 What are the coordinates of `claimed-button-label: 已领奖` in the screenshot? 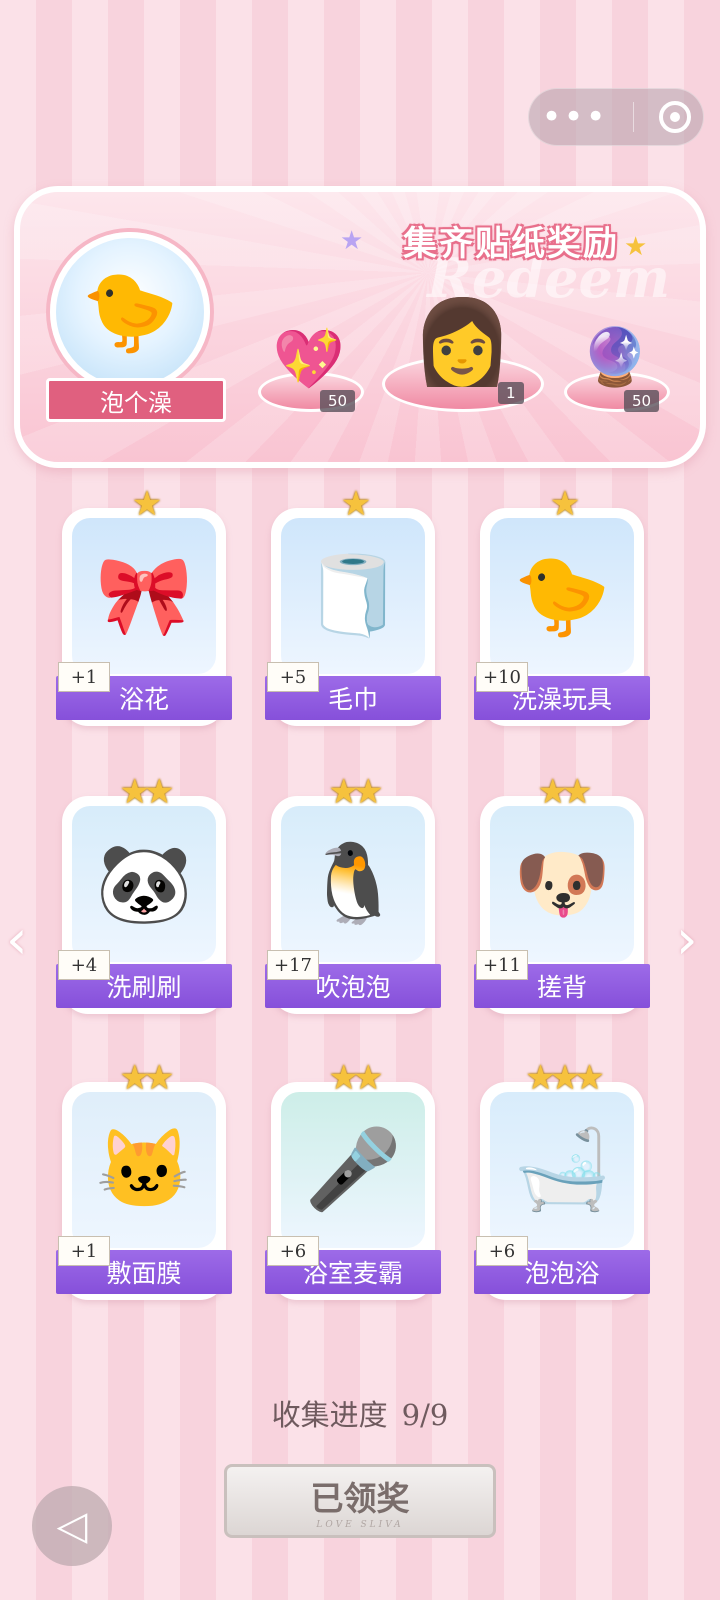 It's located at (360, 1498).